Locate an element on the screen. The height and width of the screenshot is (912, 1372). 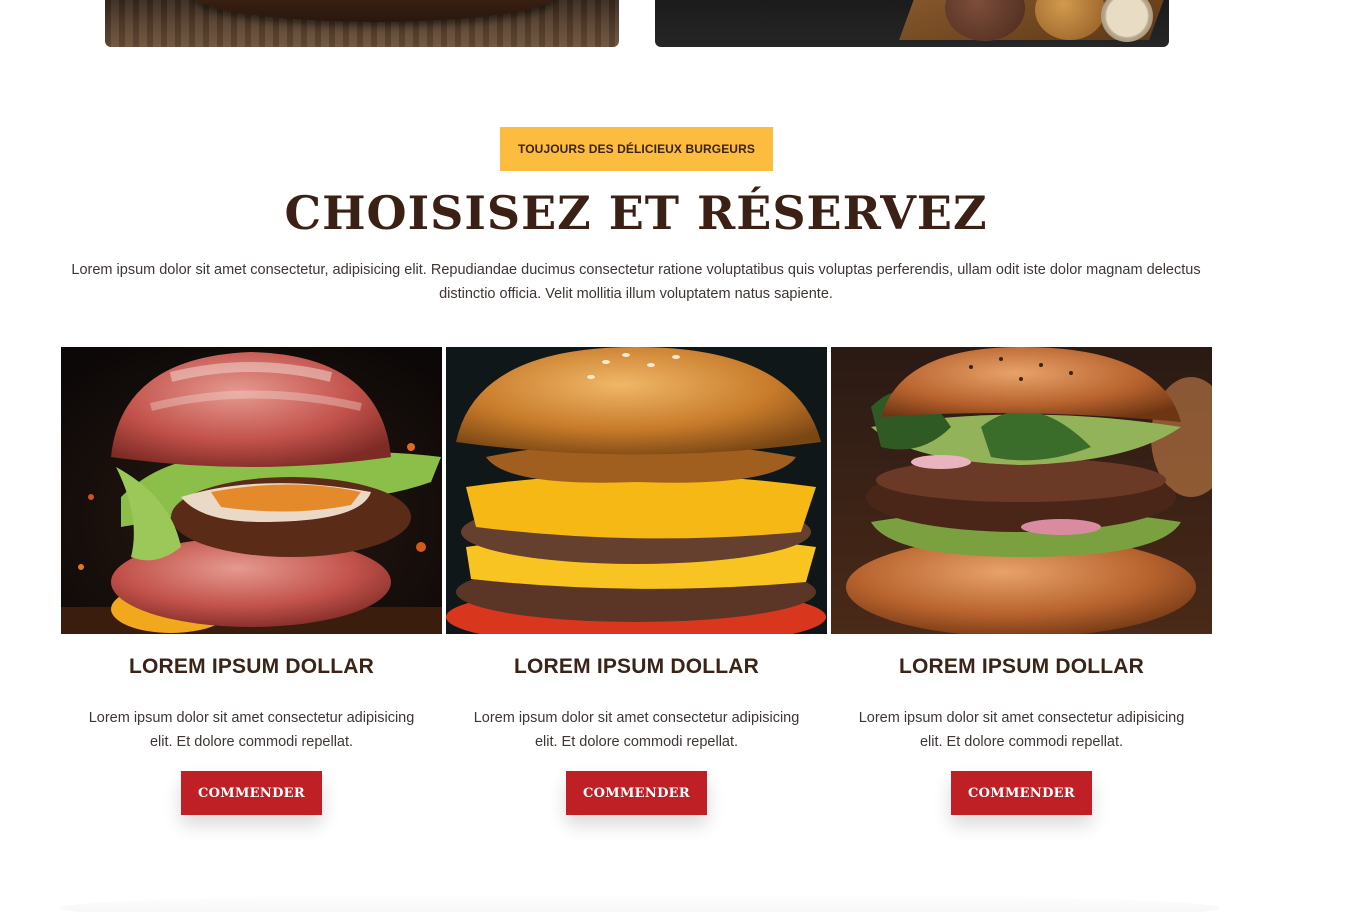
burger-photo-avocado is located at coordinates (1021, 490).